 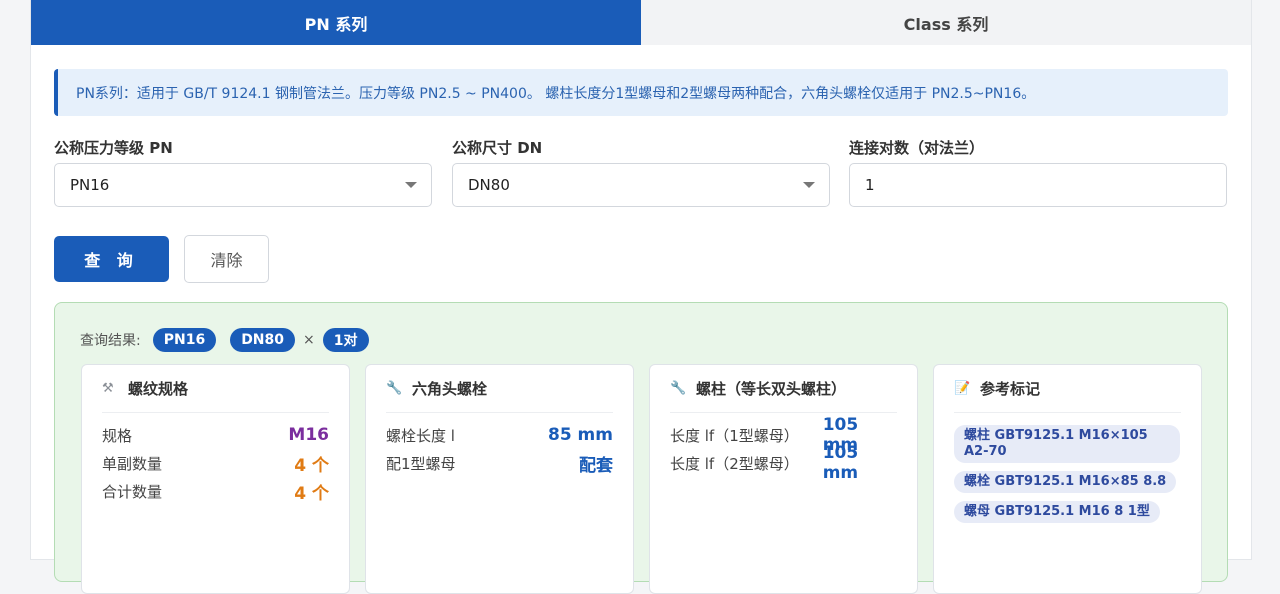 I want to click on clear-button: 清除, so click(x=226, y=259).